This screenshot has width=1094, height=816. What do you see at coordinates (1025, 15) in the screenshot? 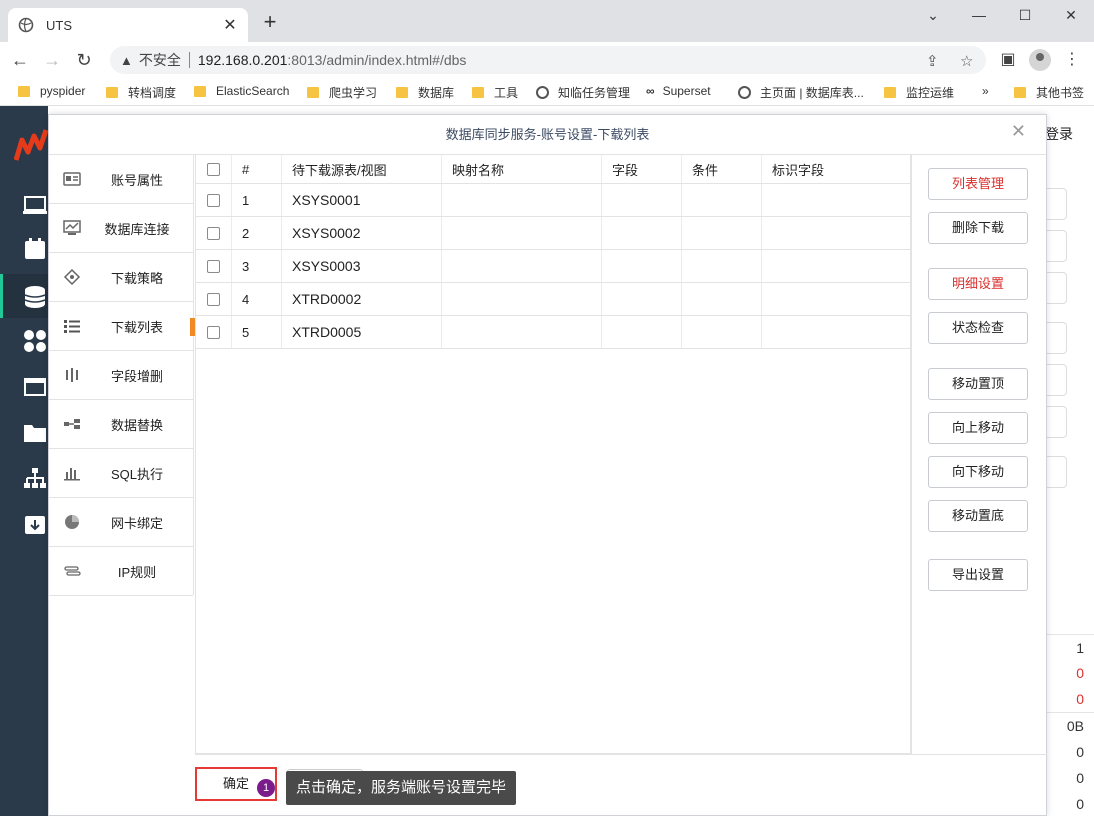
I see `maximize-icon: ☐` at bounding box center [1025, 15].